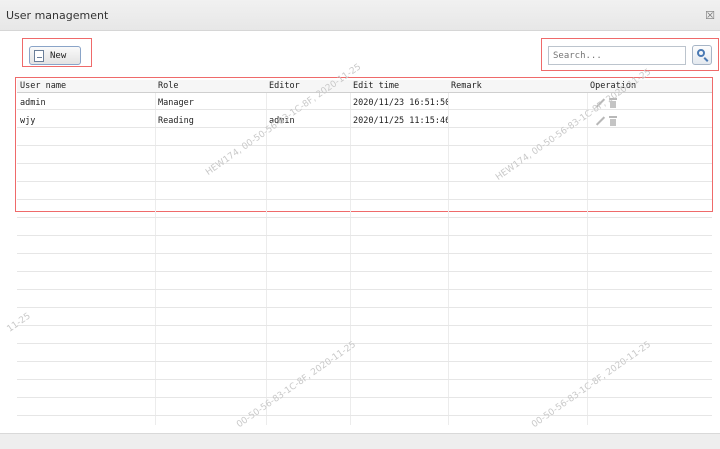 Image resolution: width=720 pixels, height=449 pixels. Describe the element at coordinates (176, 103) in the screenshot. I see `cell-role: Manager` at that location.